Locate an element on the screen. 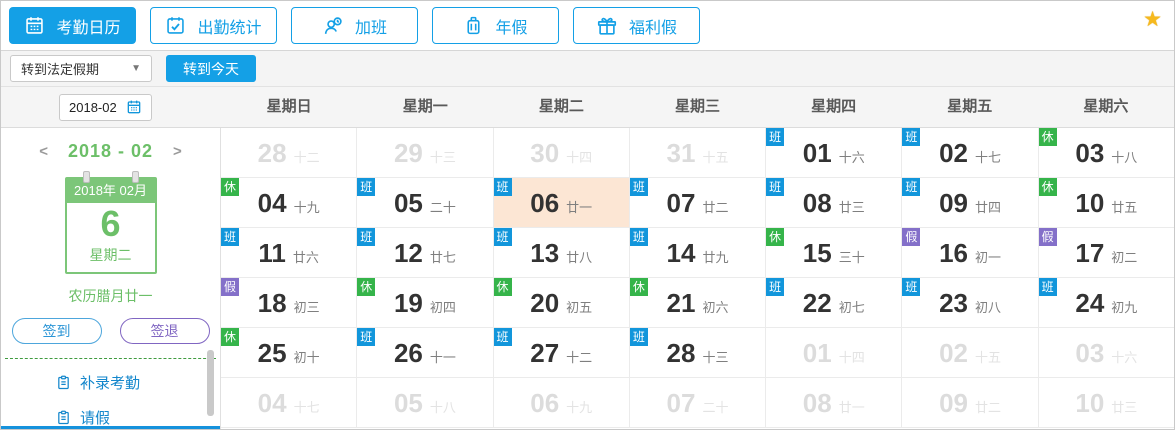 The width and height of the screenshot is (1175, 430). day-cell: 休 21 初六 is located at coordinates (698, 303).